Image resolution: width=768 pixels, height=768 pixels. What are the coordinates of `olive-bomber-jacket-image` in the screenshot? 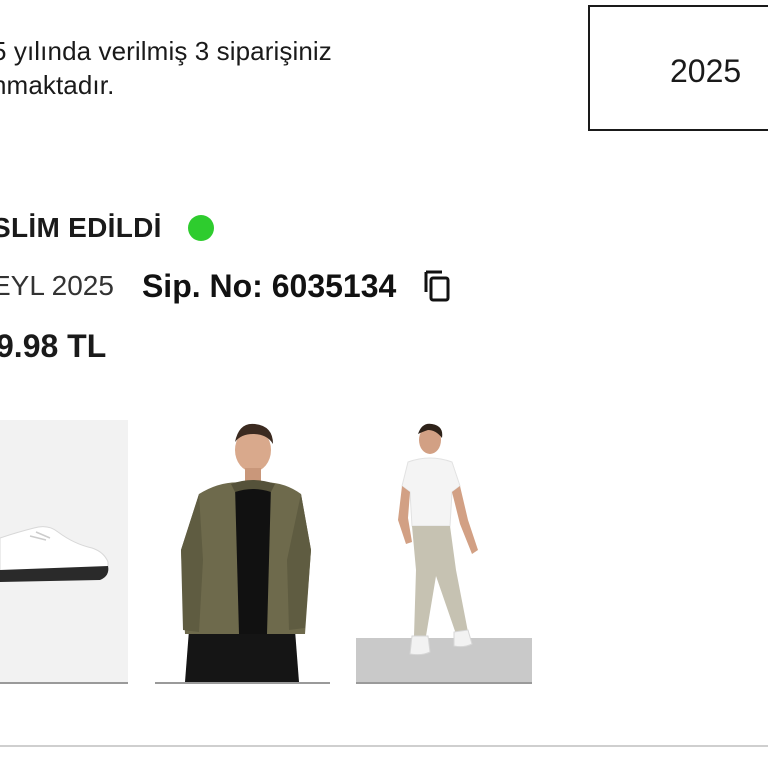 It's located at (242, 552).